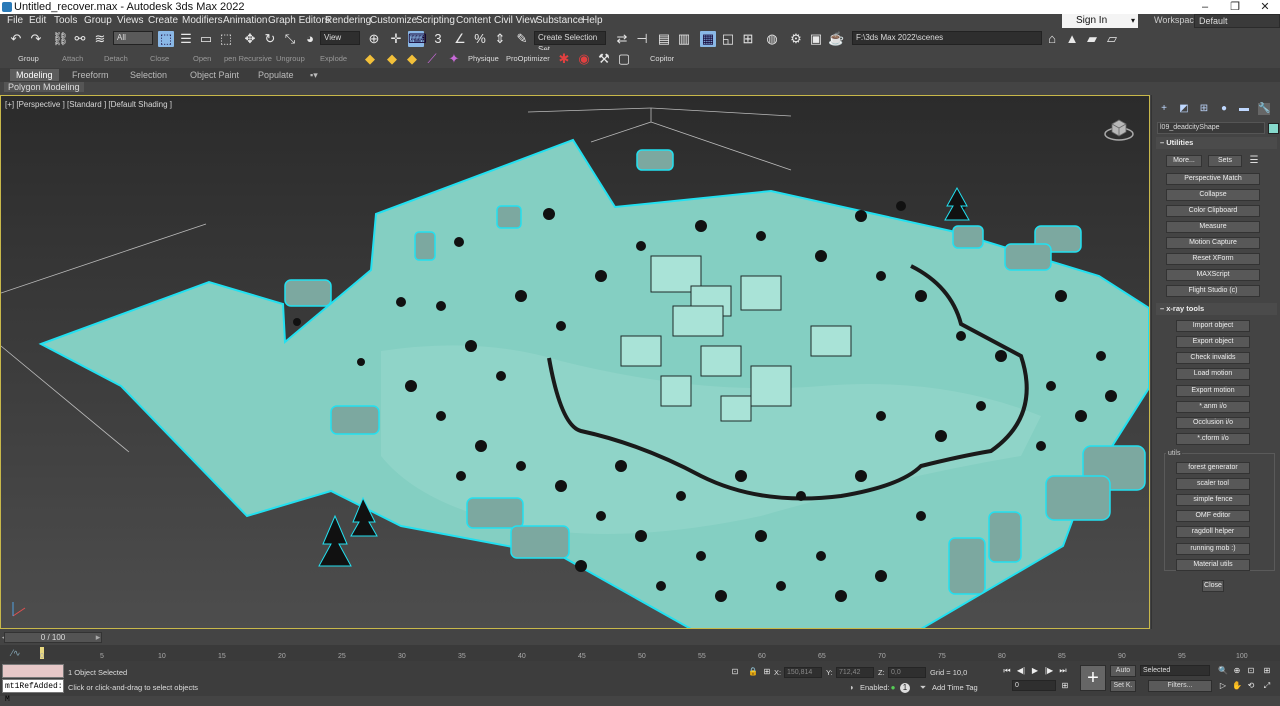 The width and height of the screenshot is (1280, 706). What do you see at coordinates (34, 75) in the screenshot?
I see `tab-modeling: Modeling` at bounding box center [34, 75].